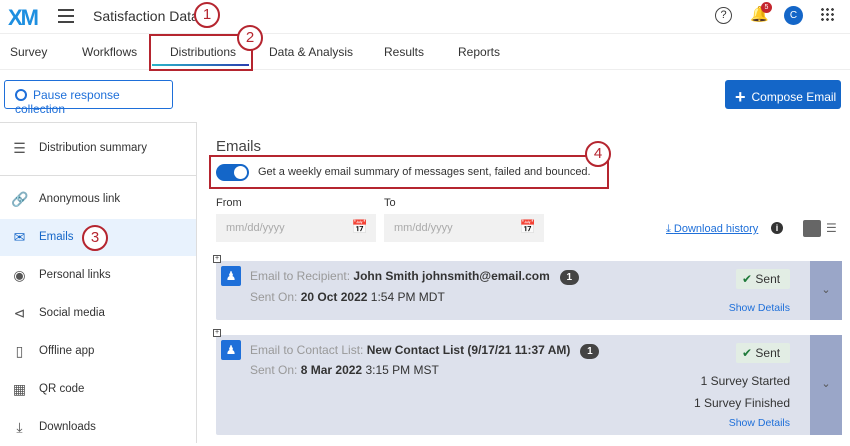 The image size is (850, 446). I want to click on sidebar-item-qr-code: ▦ QR code, so click(98, 389).